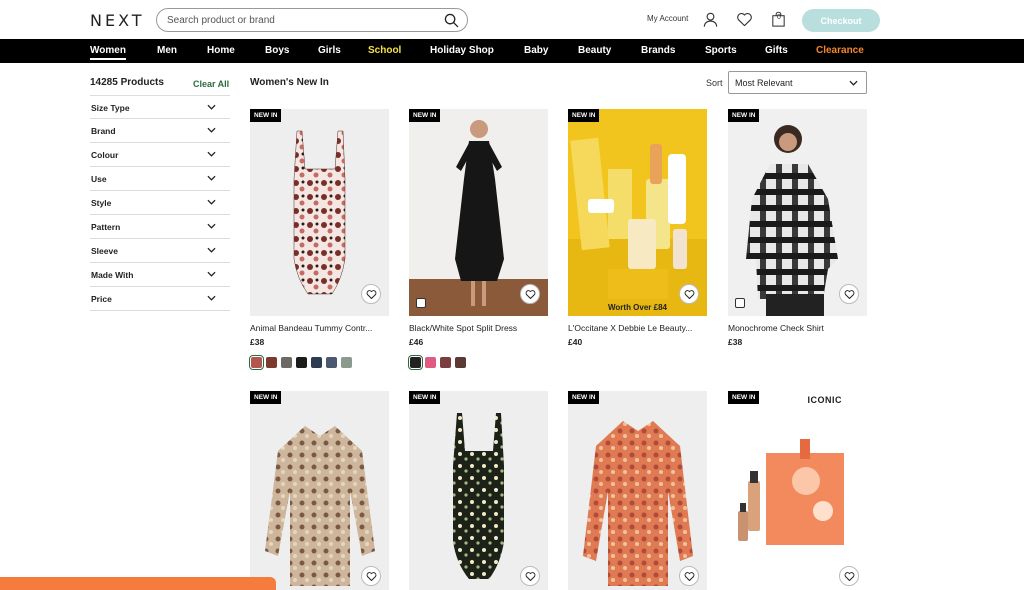  What do you see at coordinates (841, 20) in the screenshot?
I see `checkout-button: Checkout` at bounding box center [841, 20].